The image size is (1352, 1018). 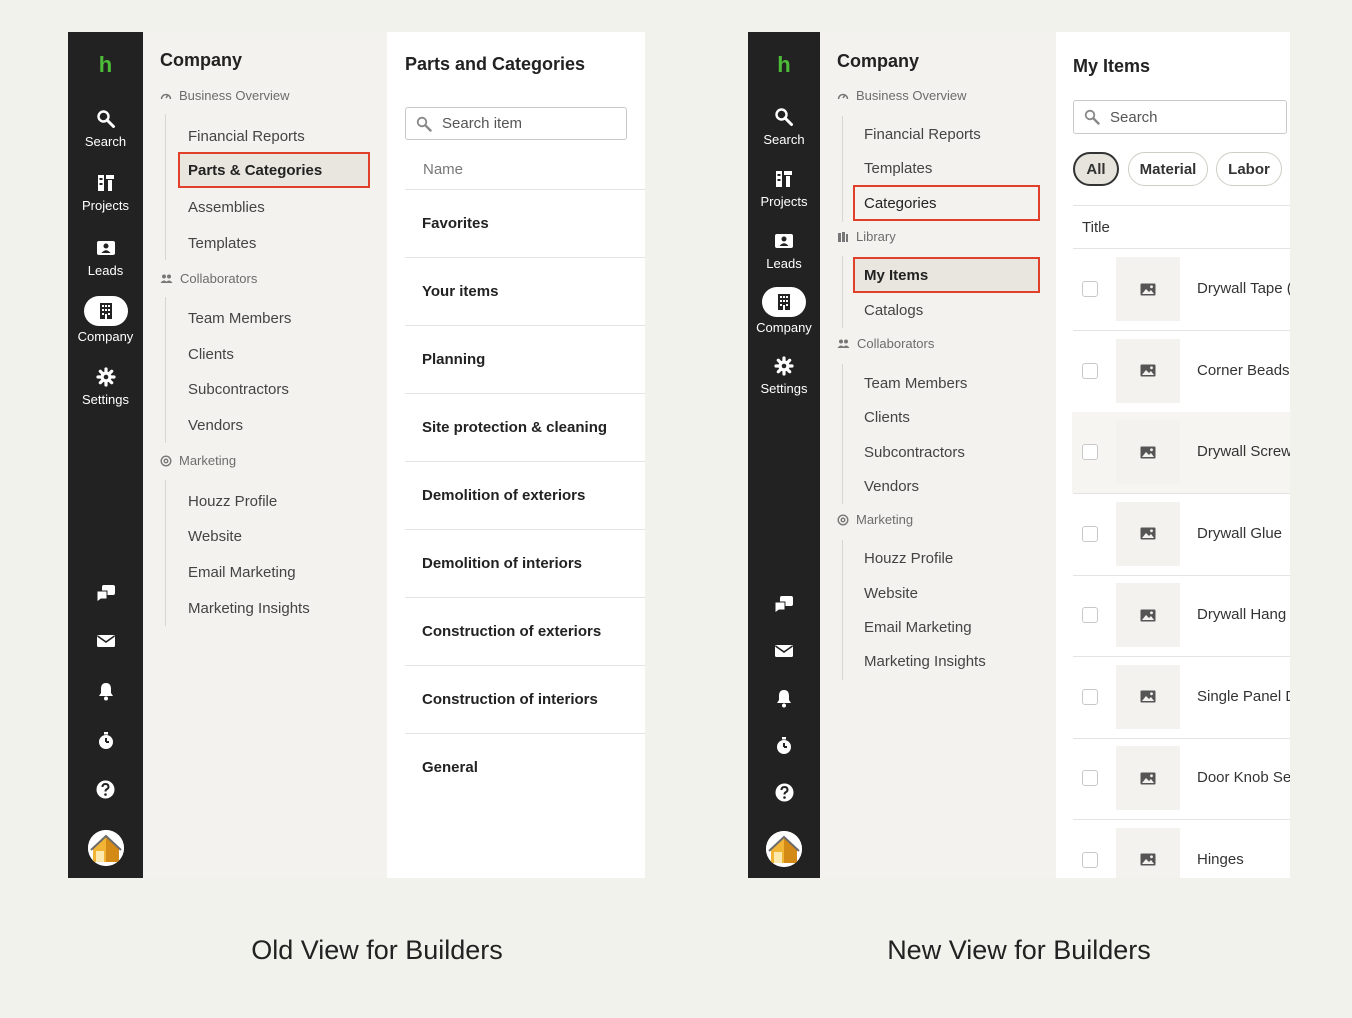 I want to click on category-row: Construction of exteriors, so click(x=511, y=631).